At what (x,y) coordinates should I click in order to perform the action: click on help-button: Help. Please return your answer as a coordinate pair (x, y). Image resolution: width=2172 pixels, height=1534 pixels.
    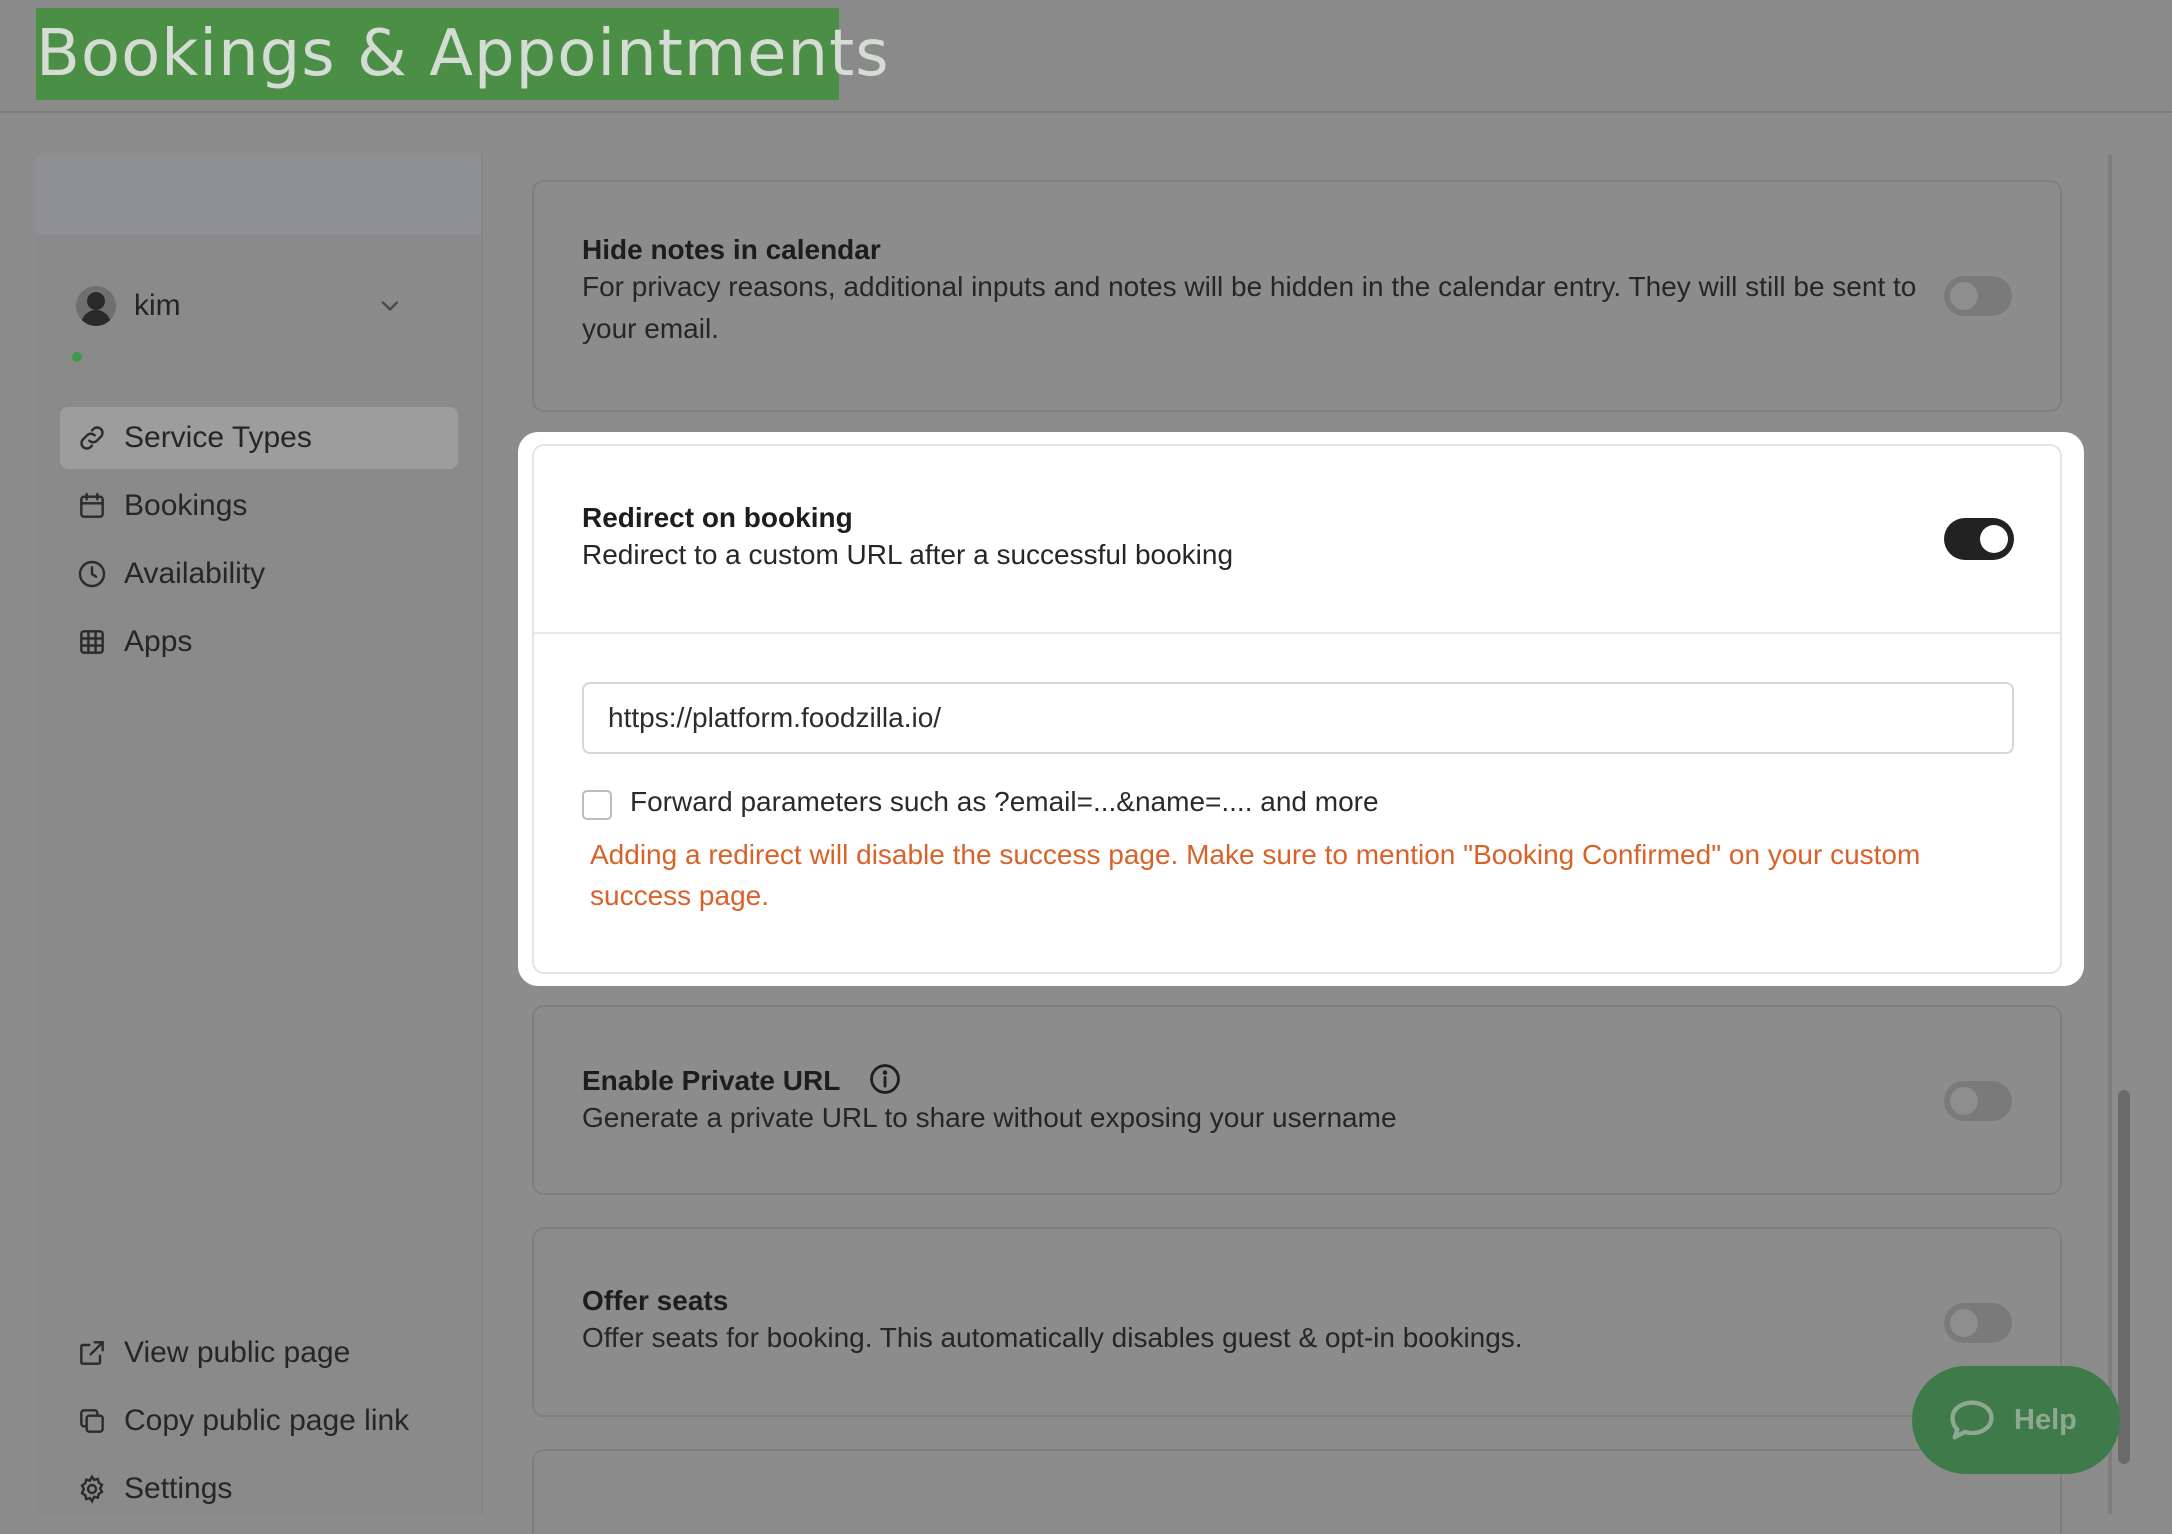
    Looking at the image, I should click on (2016, 1420).